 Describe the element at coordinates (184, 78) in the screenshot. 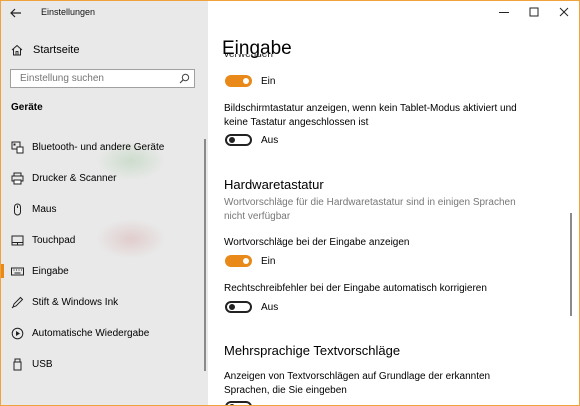

I see `search-icon` at that location.